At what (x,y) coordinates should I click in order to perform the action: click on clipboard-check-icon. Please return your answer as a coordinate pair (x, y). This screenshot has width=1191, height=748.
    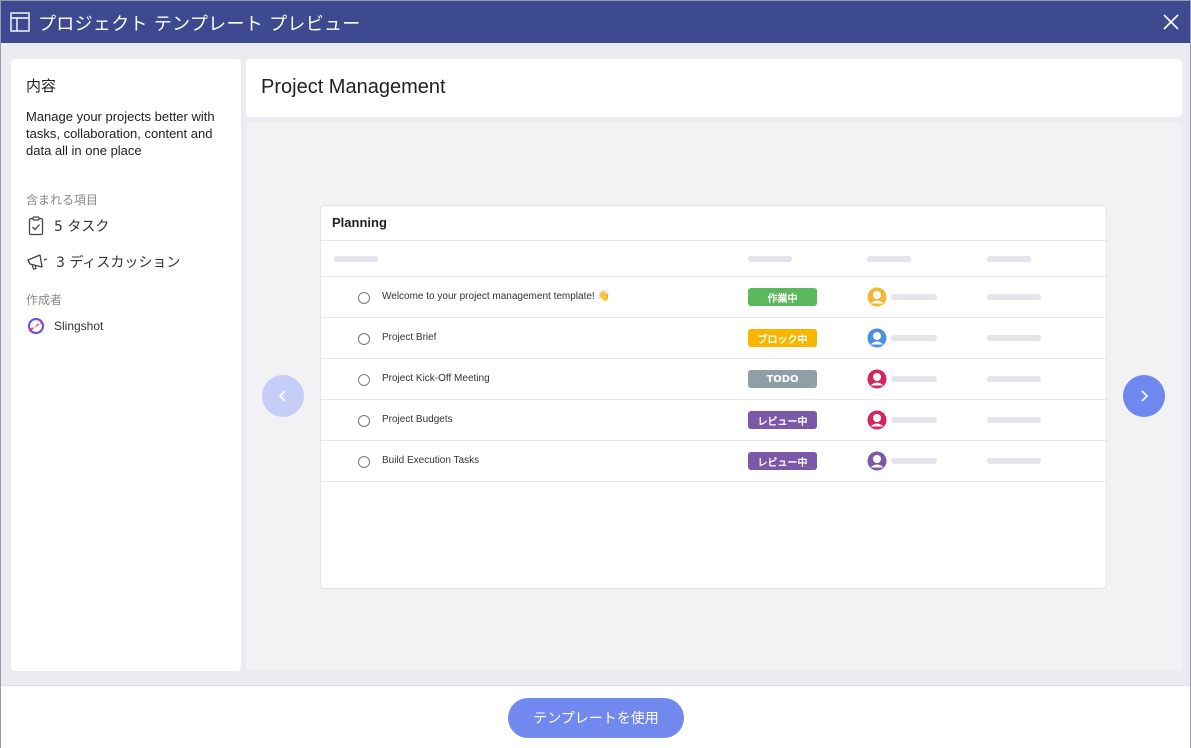
    Looking at the image, I should click on (36, 226).